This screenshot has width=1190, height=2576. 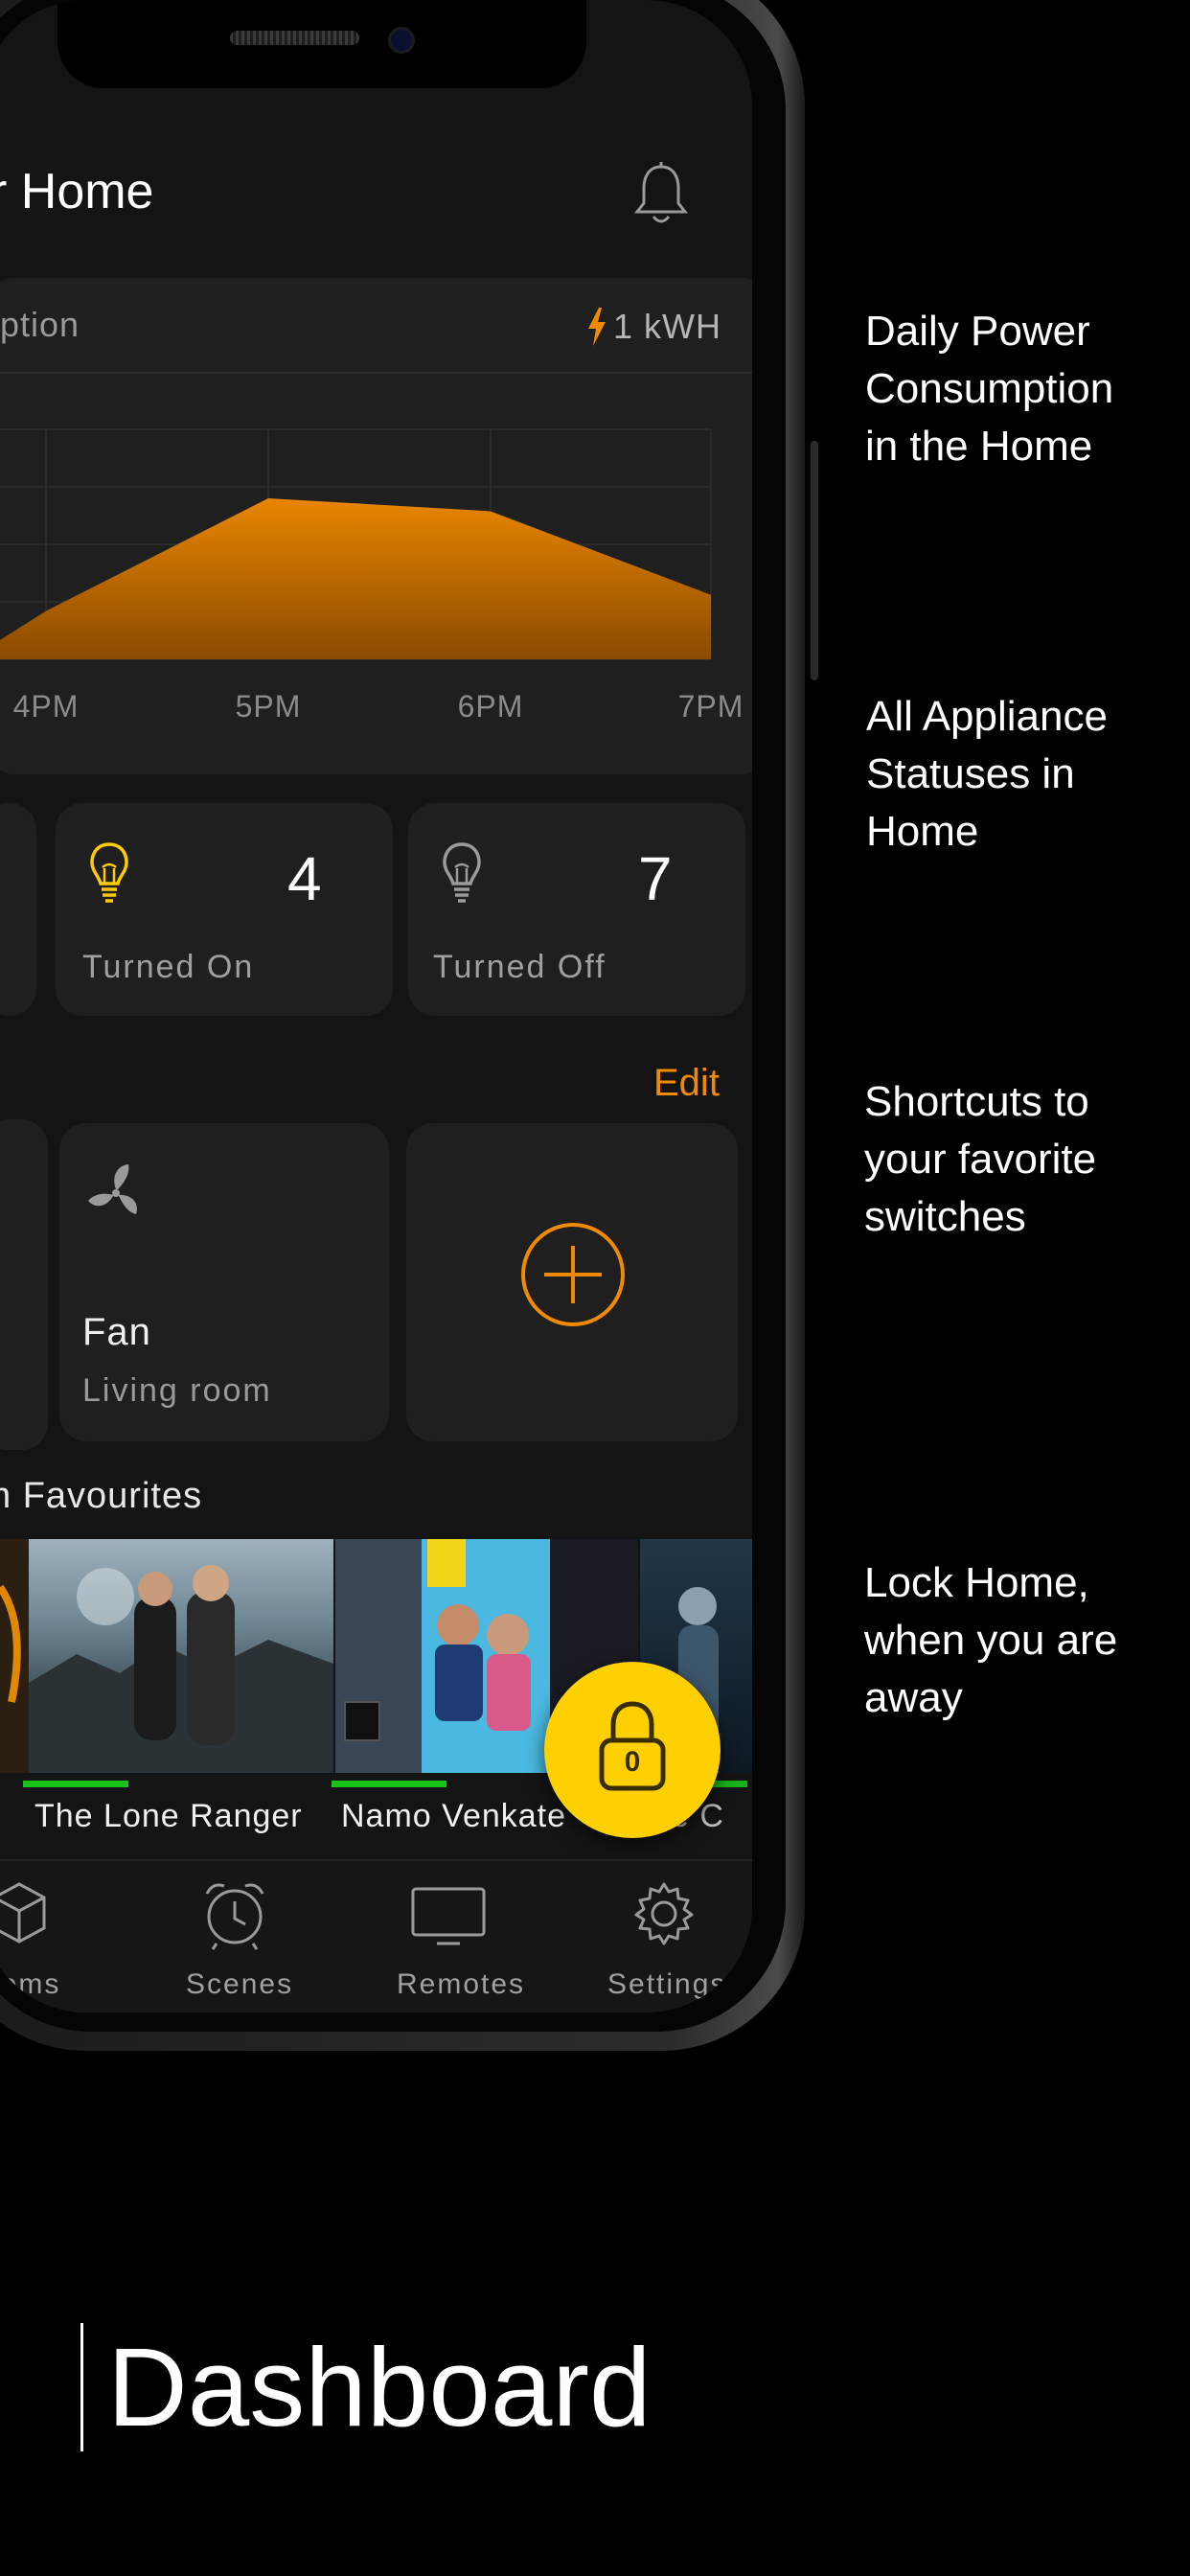 What do you see at coordinates (402, 40) in the screenshot?
I see `front-camera` at bounding box center [402, 40].